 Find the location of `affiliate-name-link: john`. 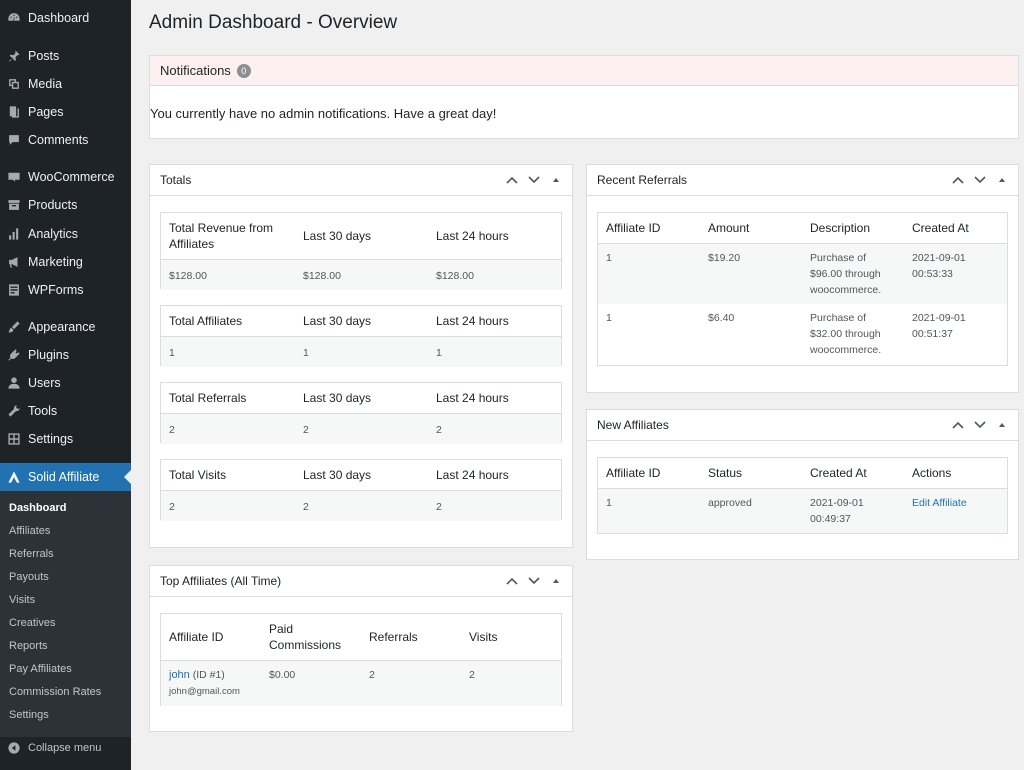

affiliate-name-link: john is located at coordinates (179, 675).